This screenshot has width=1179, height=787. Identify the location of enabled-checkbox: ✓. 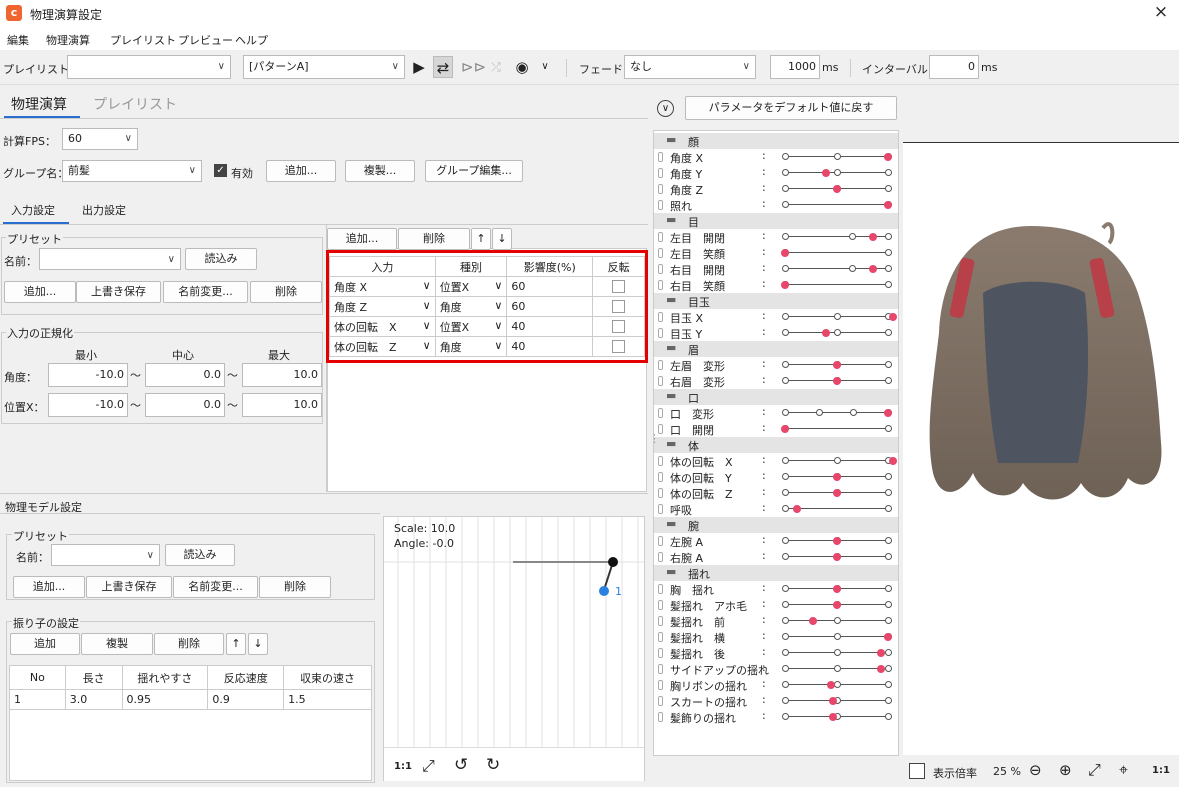
(220, 170).